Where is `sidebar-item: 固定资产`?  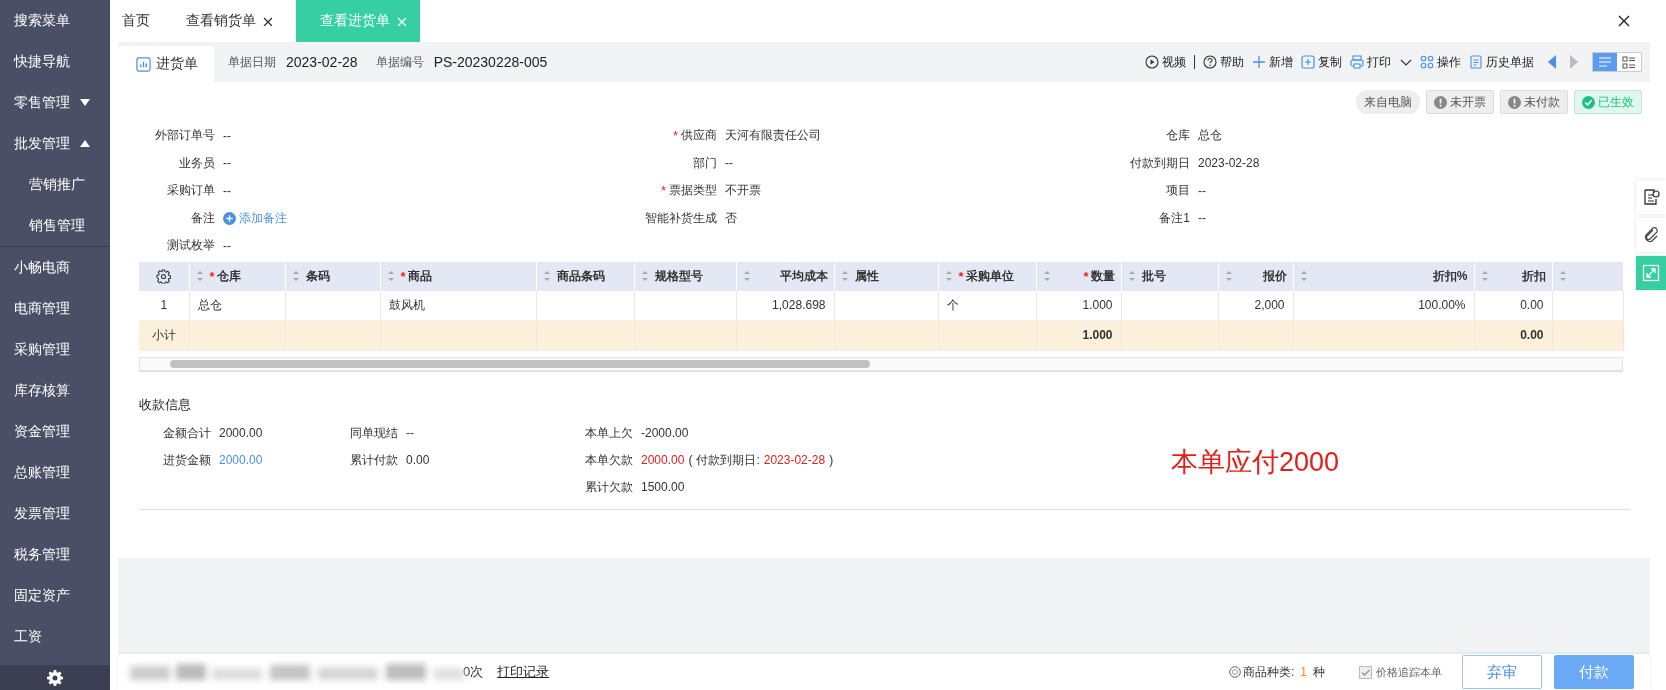
sidebar-item: 固定资产 is located at coordinates (55, 595).